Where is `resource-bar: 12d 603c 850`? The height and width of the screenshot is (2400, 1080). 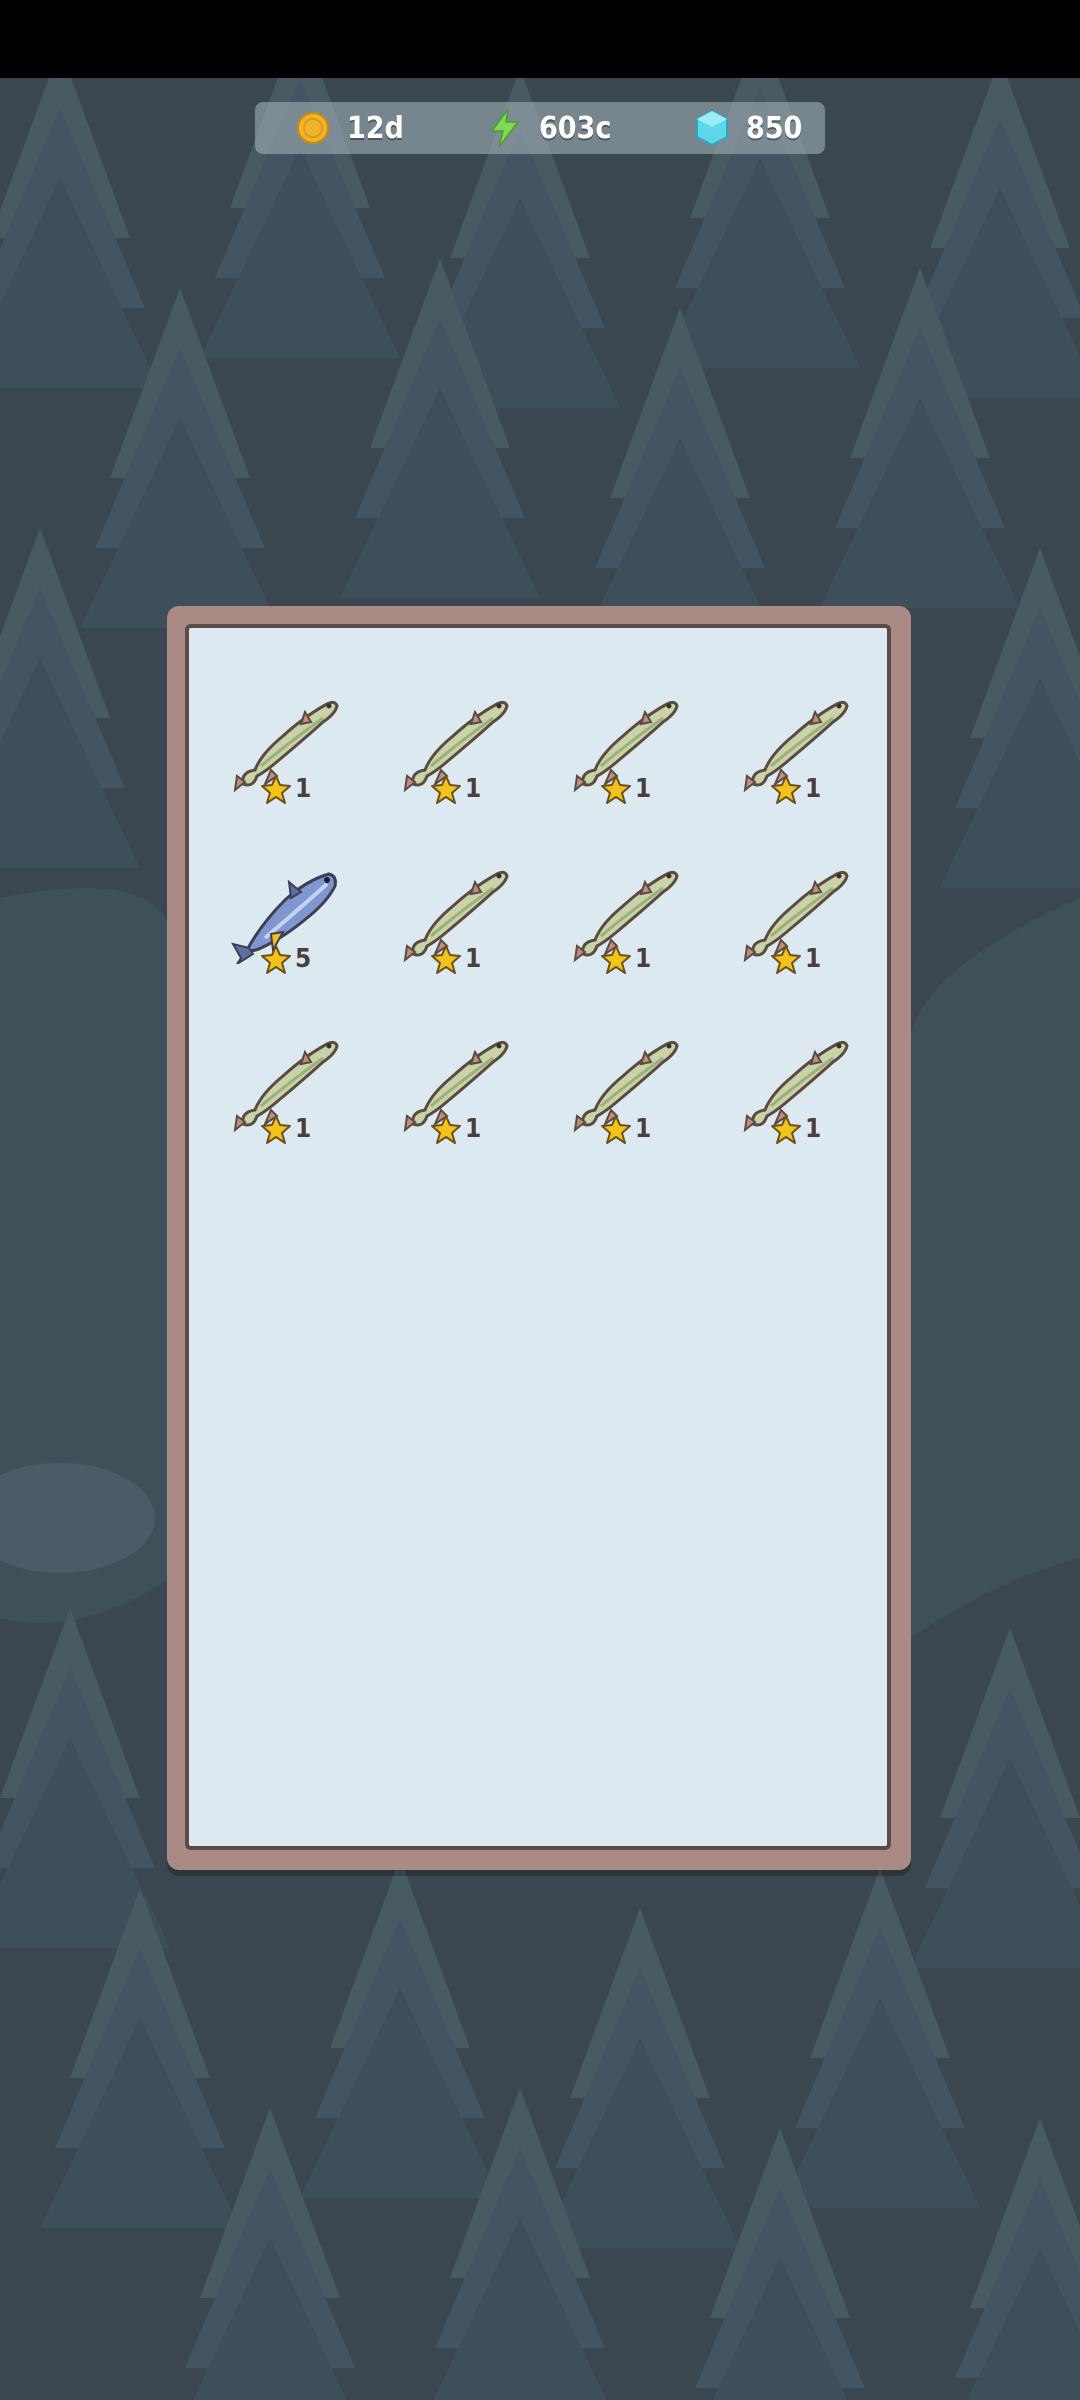
resource-bar: 12d 603c 850 is located at coordinates (540, 128).